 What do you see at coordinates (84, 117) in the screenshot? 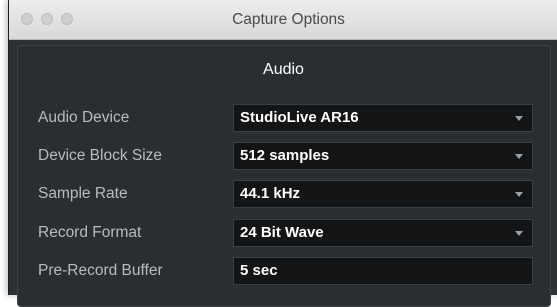
I see `audio-device-label: Audio Device` at bounding box center [84, 117].